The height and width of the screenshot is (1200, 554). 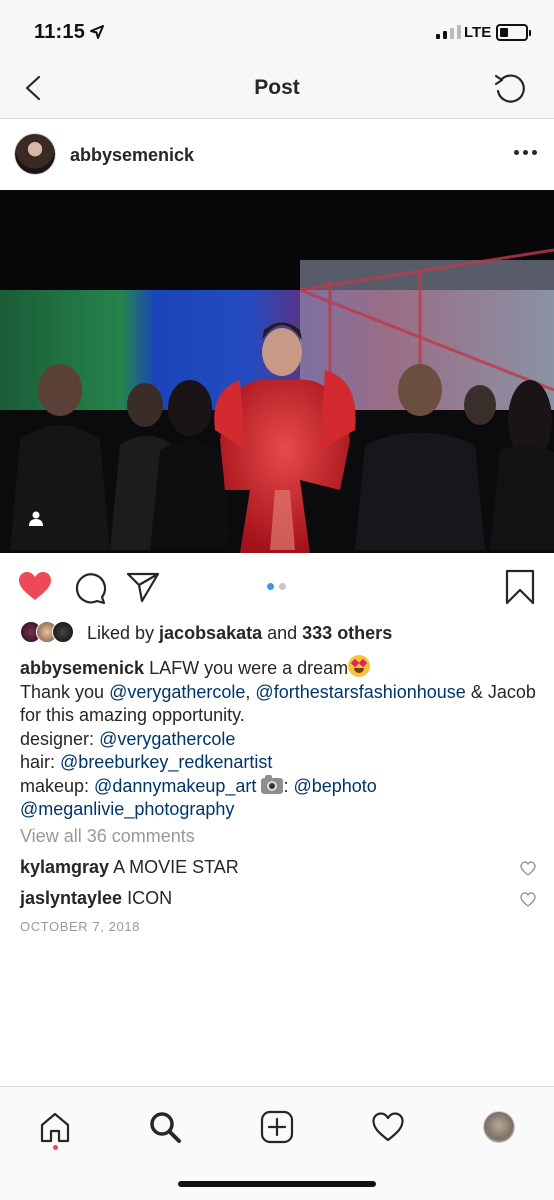 What do you see at coordinates (123, 632) in the screenshot?
I see `likes-prefix: Liked by` at bounding box center [123, 632].